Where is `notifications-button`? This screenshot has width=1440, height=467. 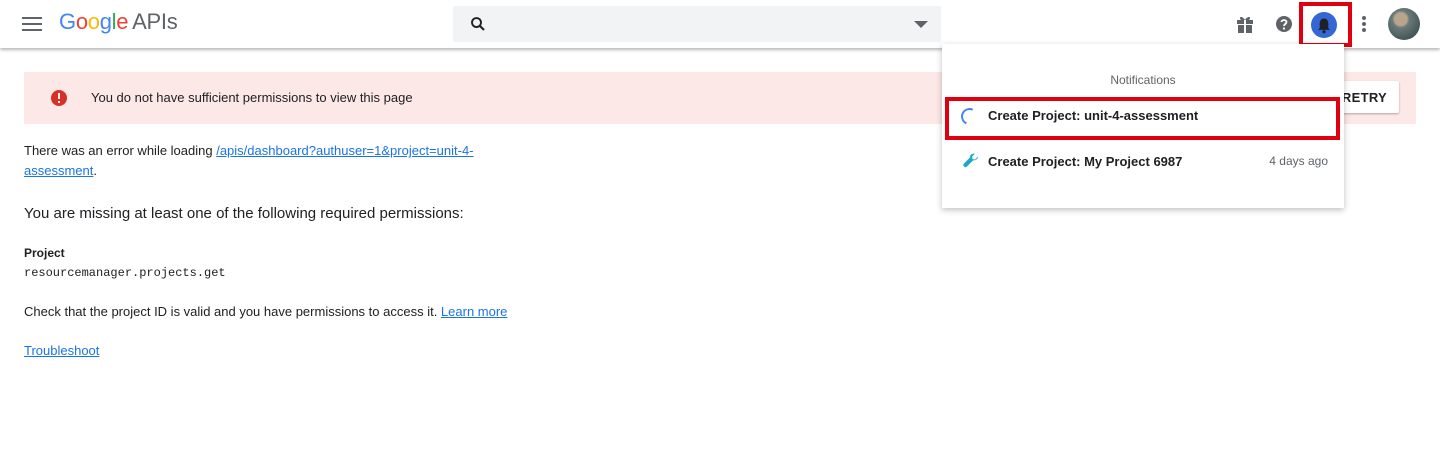 notifications-button is located at coordinates (1324, 25).